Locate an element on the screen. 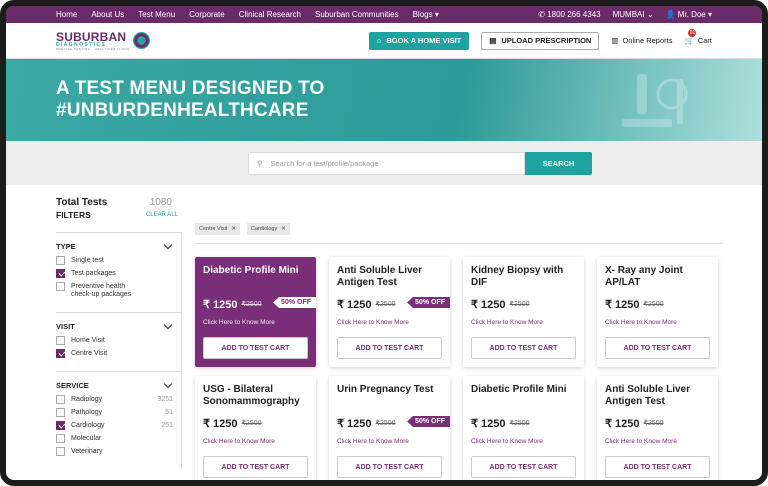  test-card-title: X- Ray any Joint AP/LAT is located at coordinates (657, 278).